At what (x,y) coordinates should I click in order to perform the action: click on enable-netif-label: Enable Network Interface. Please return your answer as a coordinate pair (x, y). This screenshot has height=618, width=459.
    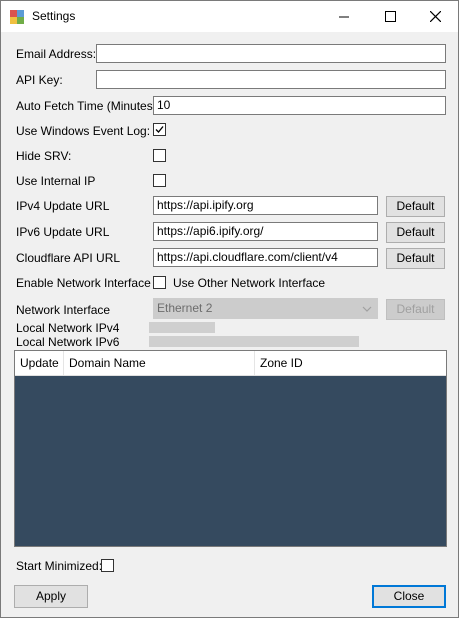
    Looking at the image, I should click on (83, 283).